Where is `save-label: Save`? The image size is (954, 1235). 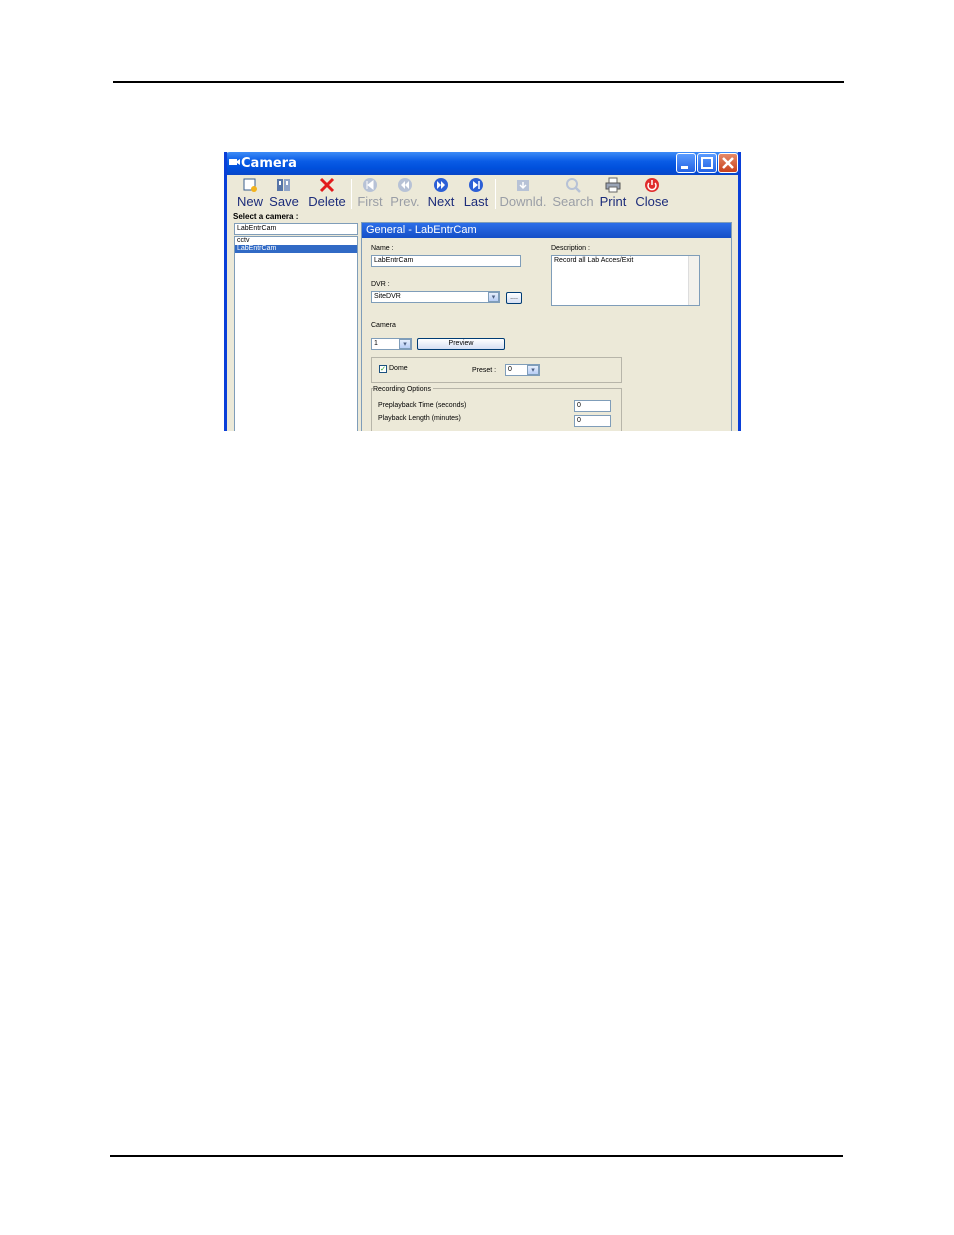 save-label: Save is located at coordinates (284, 201).